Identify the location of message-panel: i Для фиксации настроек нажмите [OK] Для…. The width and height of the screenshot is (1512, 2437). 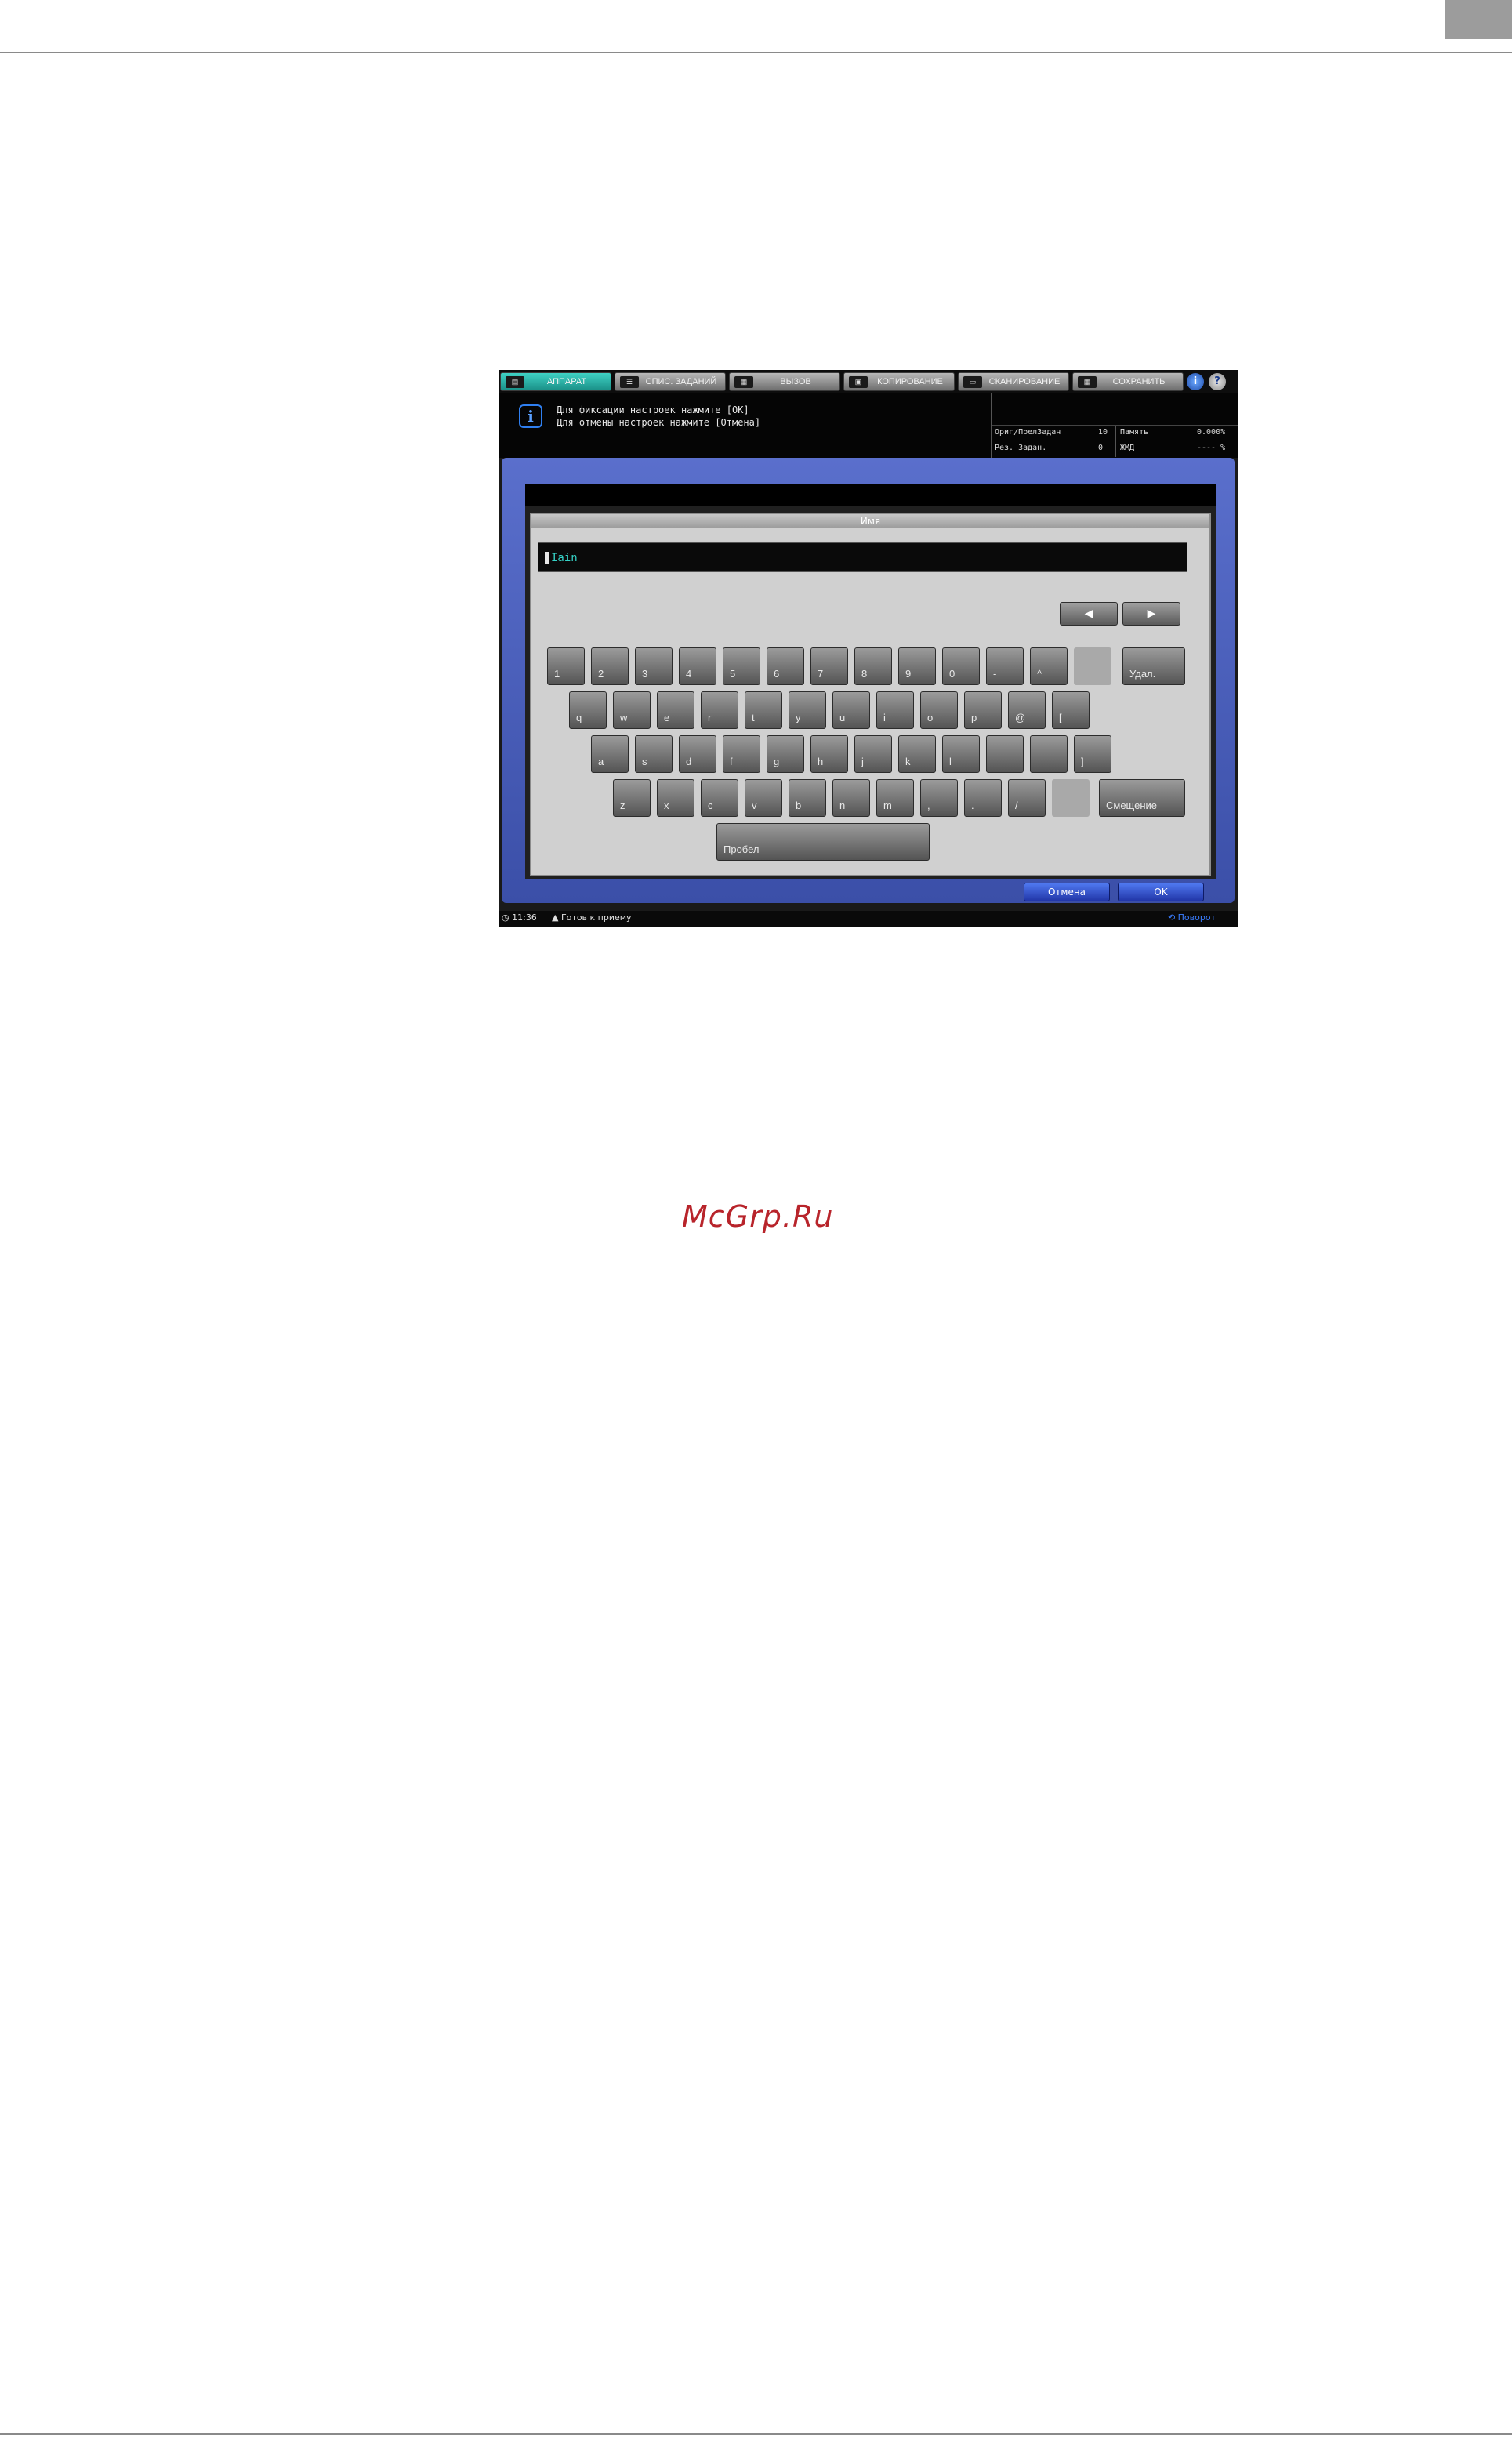
(868, 425).